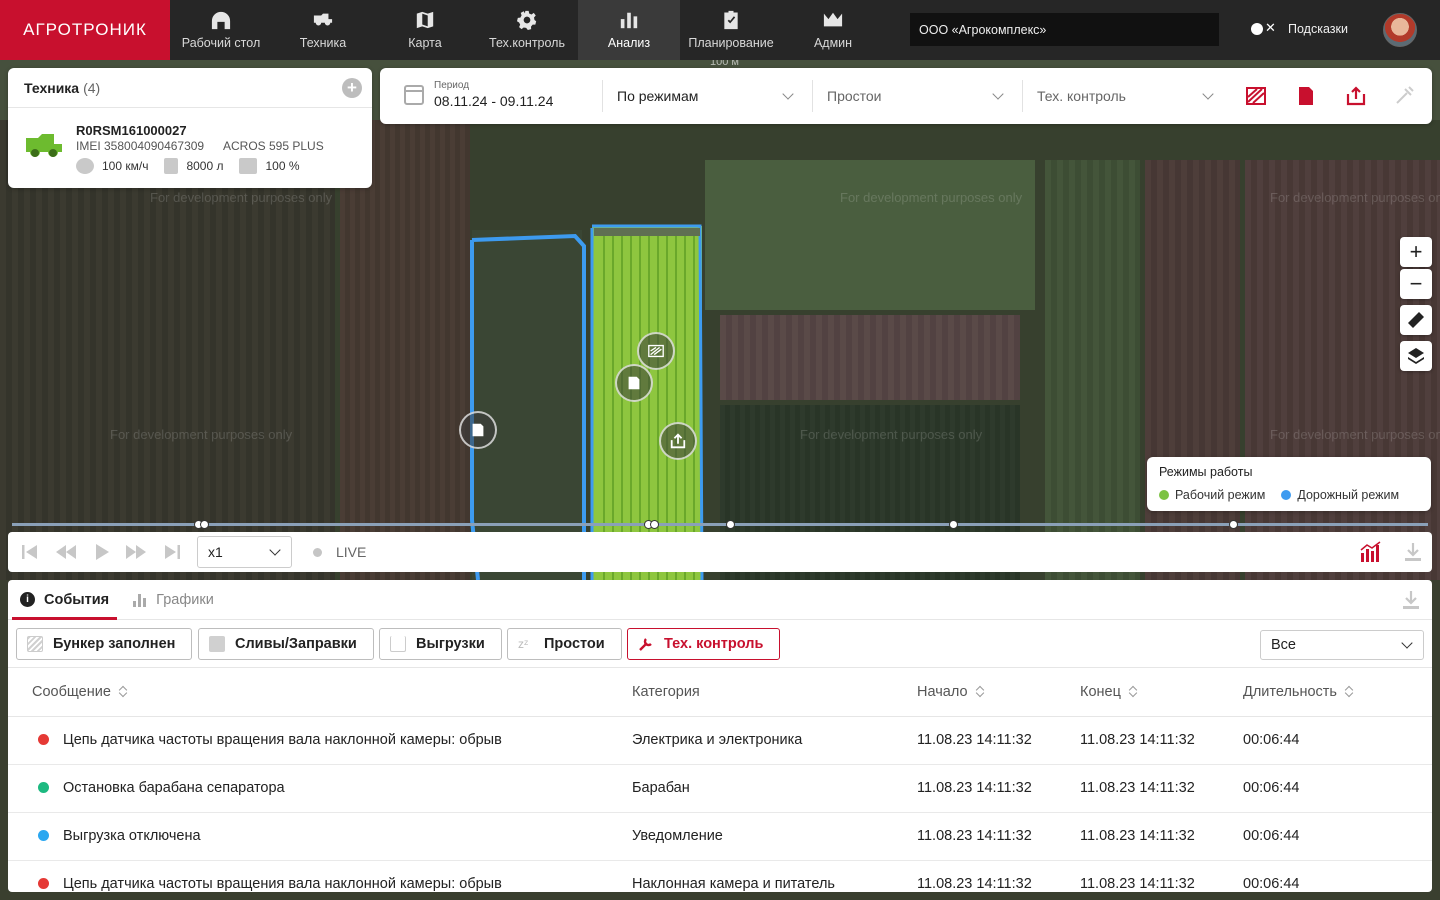 This screenshot has height=900, width=1440. What do you see at coordinates (125, 166) in the screenshot?
I see `speed-value: 100 км/ч` at bounding box center [125, 166].